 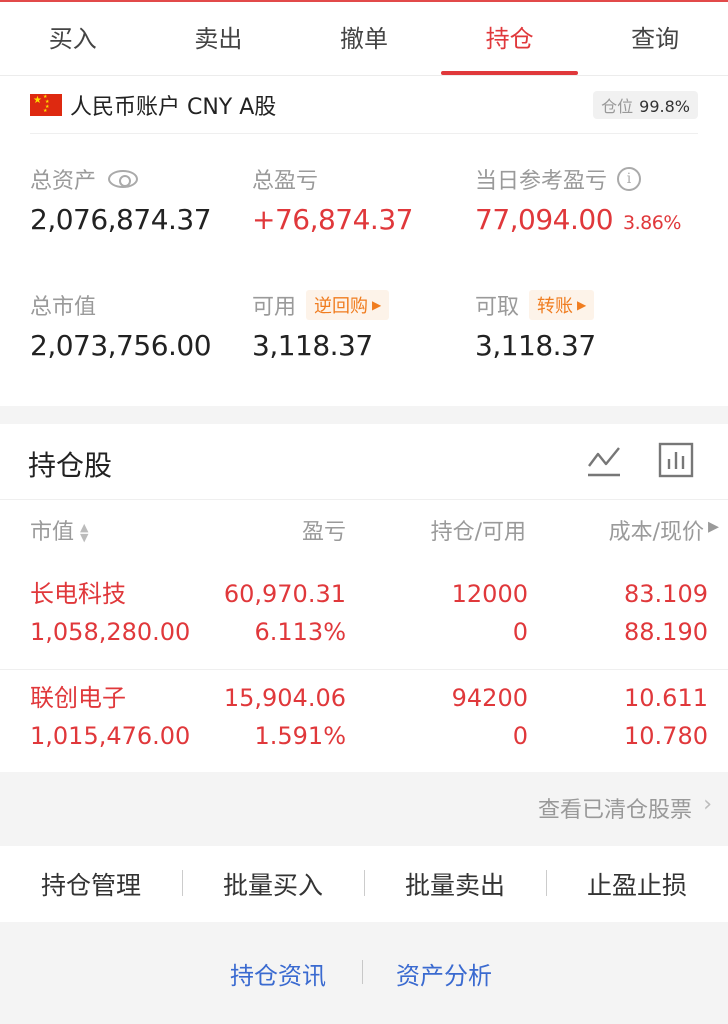 What do you see at coordinates (70, 465) in the screenshot?
I see `holdings-title: 持仓股` at bounding box center [70, 465].